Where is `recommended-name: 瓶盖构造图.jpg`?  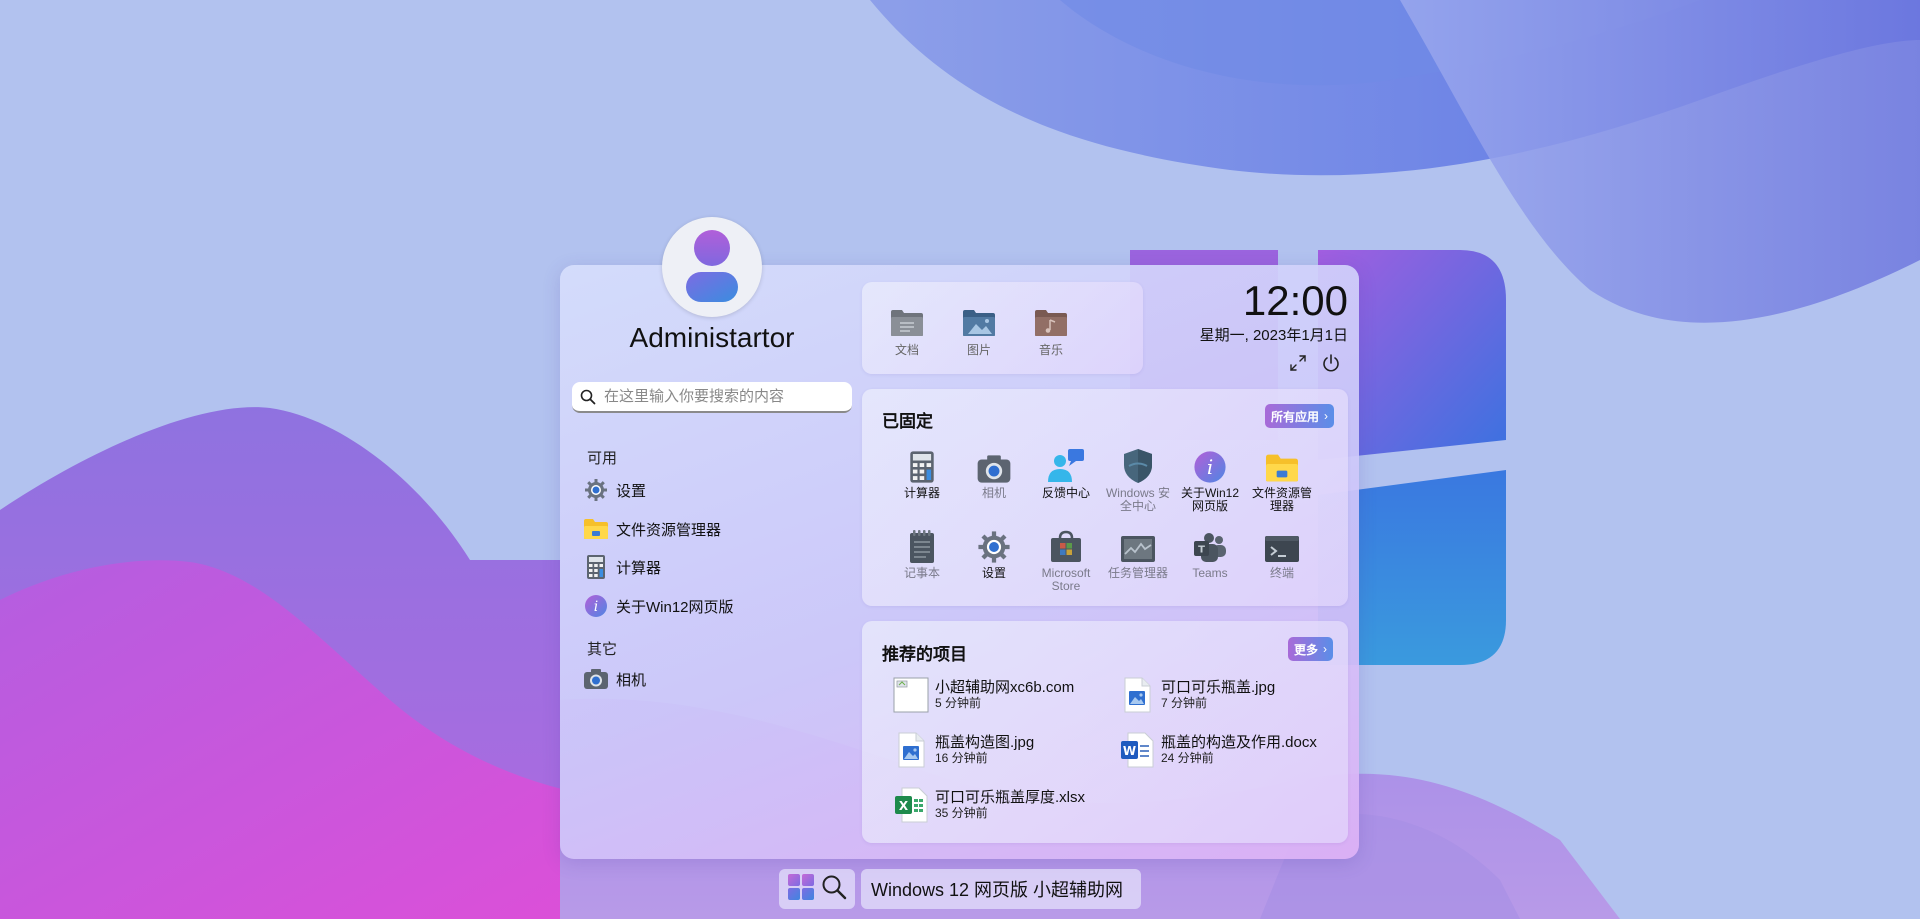
recommended-name: 瓶盖构造图.jpg is located at coordinates (985, 742).